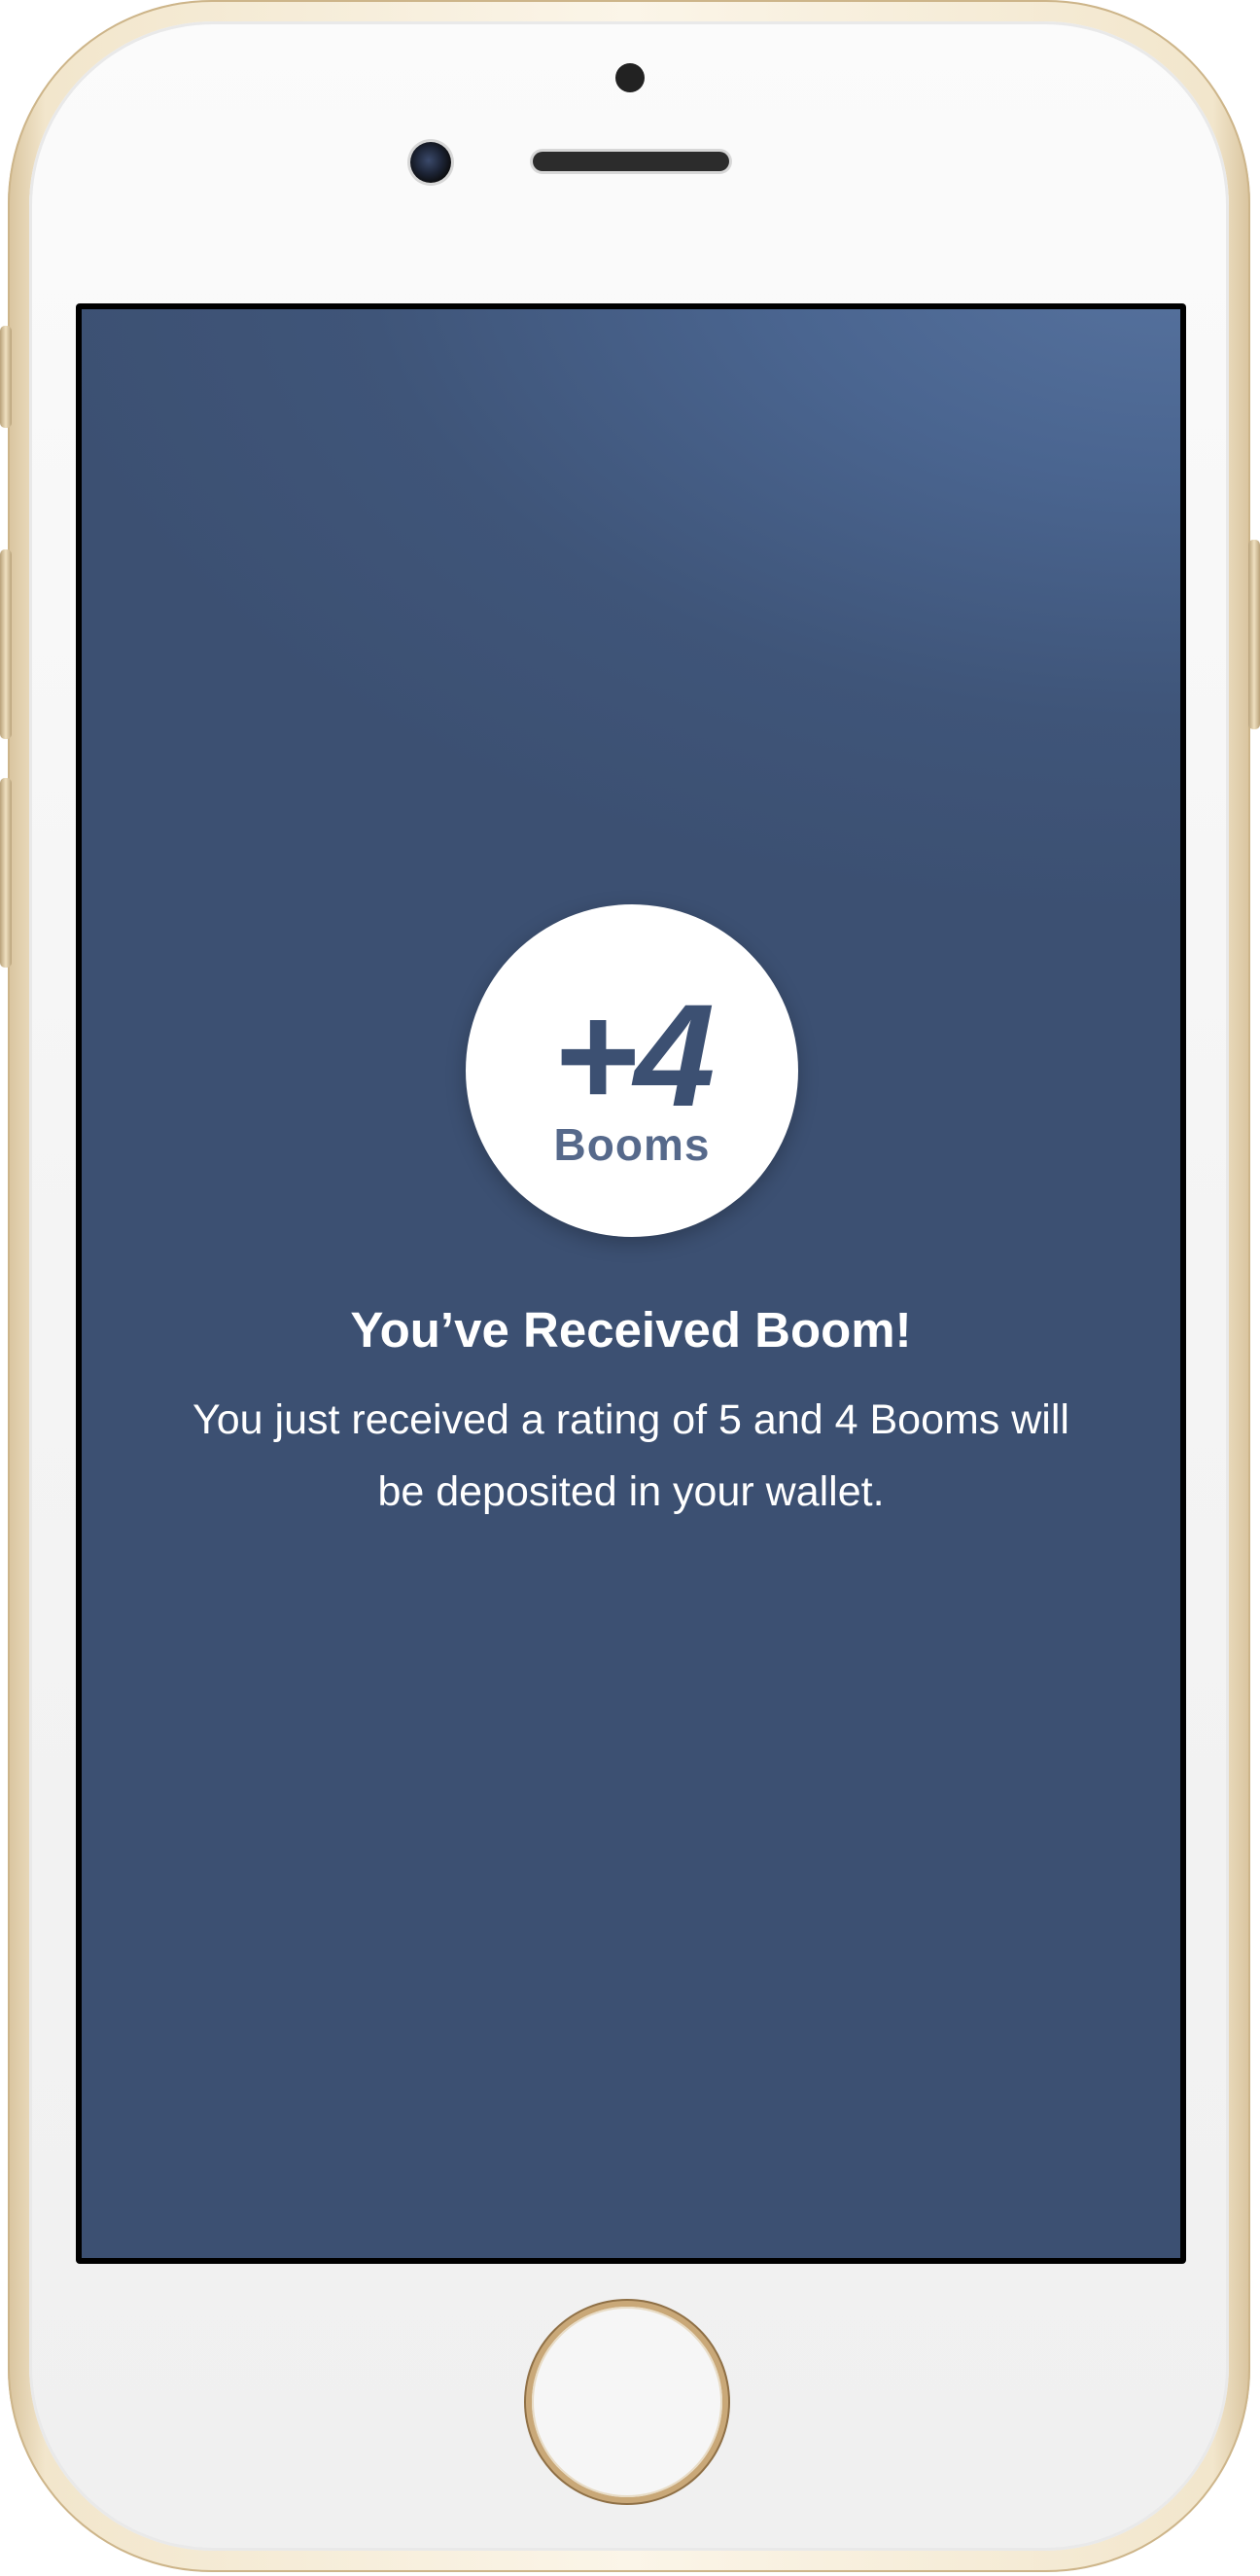  I want to click on notification-title: You’ve Received Boom!, so click(631, 1330).